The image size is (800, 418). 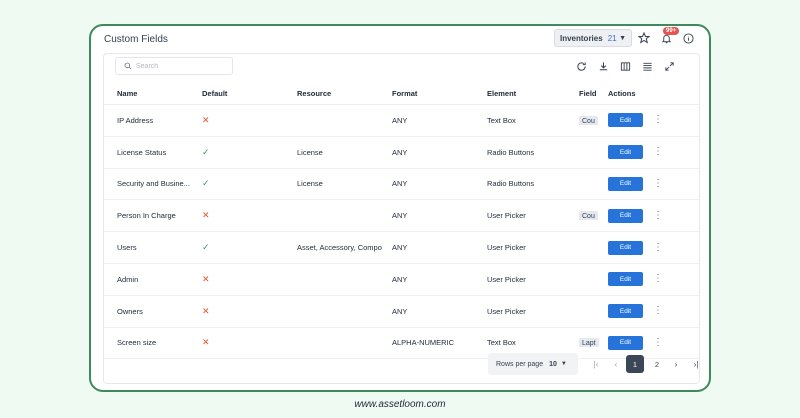 What do you see at coordinates (128, 66) in the screenshot?
I see `search-icon` at bounding box center [128, 66].